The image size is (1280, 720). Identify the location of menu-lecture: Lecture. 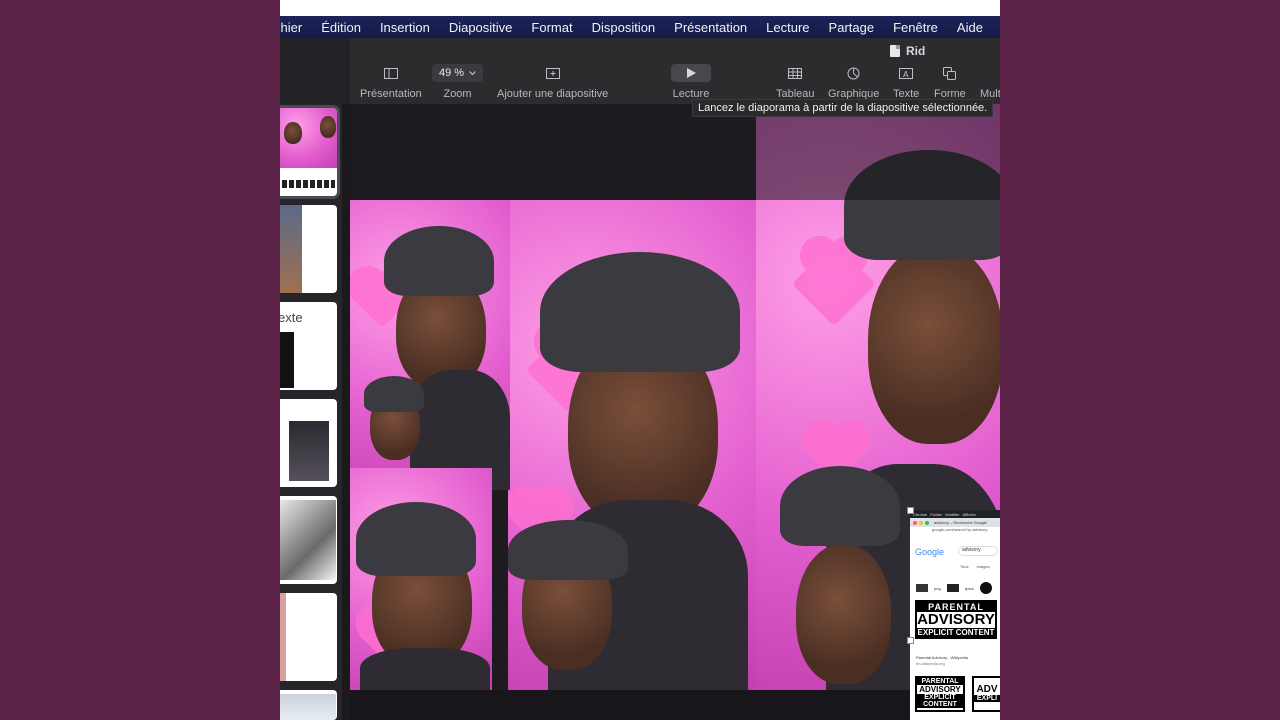
(787, 27).